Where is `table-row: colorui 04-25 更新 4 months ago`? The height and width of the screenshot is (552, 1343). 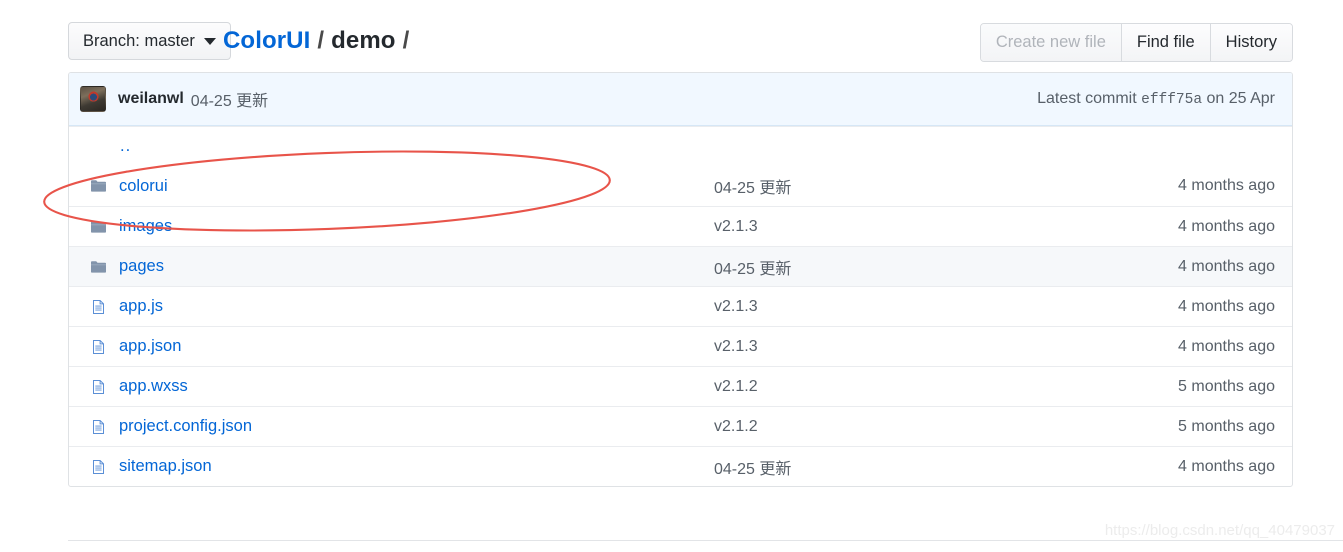
table-row: colorui 04-25 更新 4 months ago is located at coordinates (680, 186).